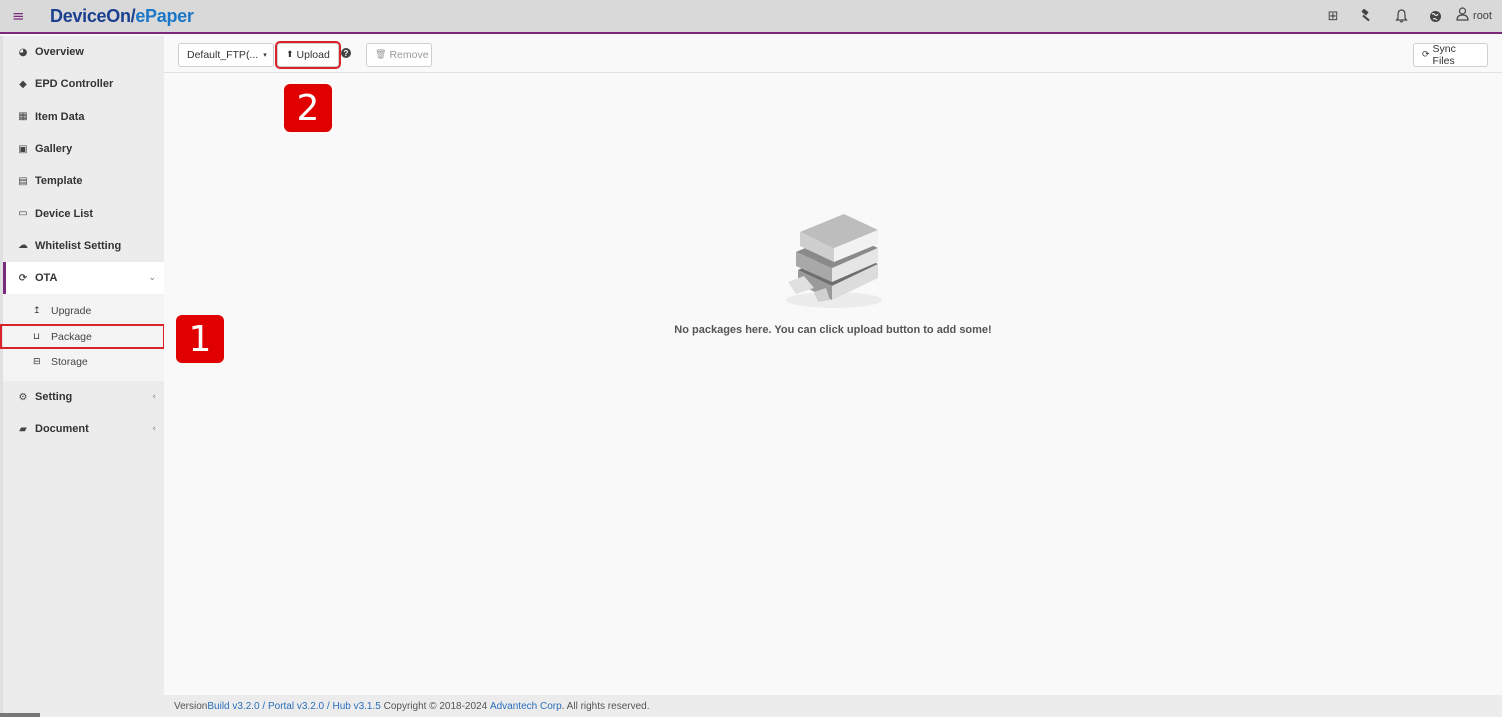 The height and width of the screenshot is (717, 1502). Describe the element at coordinates (313, 55) in the screenshot. I see `upload-button-label: Upload` at that location.